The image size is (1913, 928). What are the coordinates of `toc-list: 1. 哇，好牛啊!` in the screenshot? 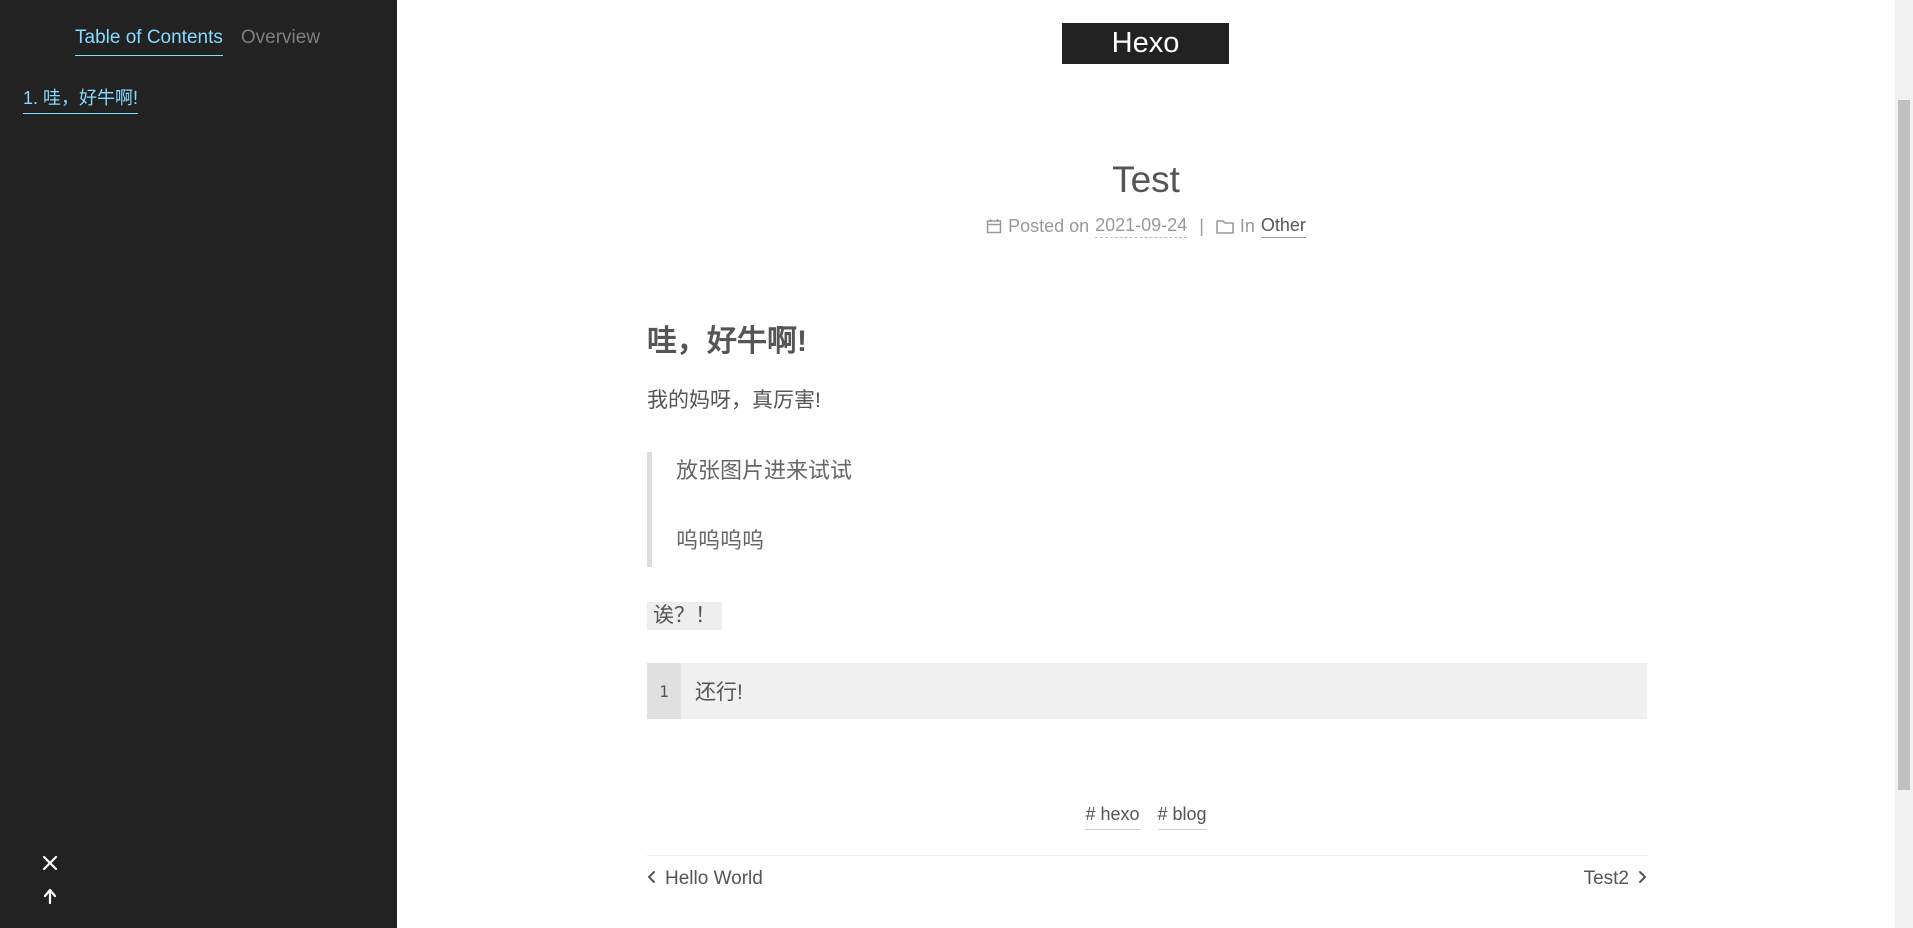 It's located at (81, 100).